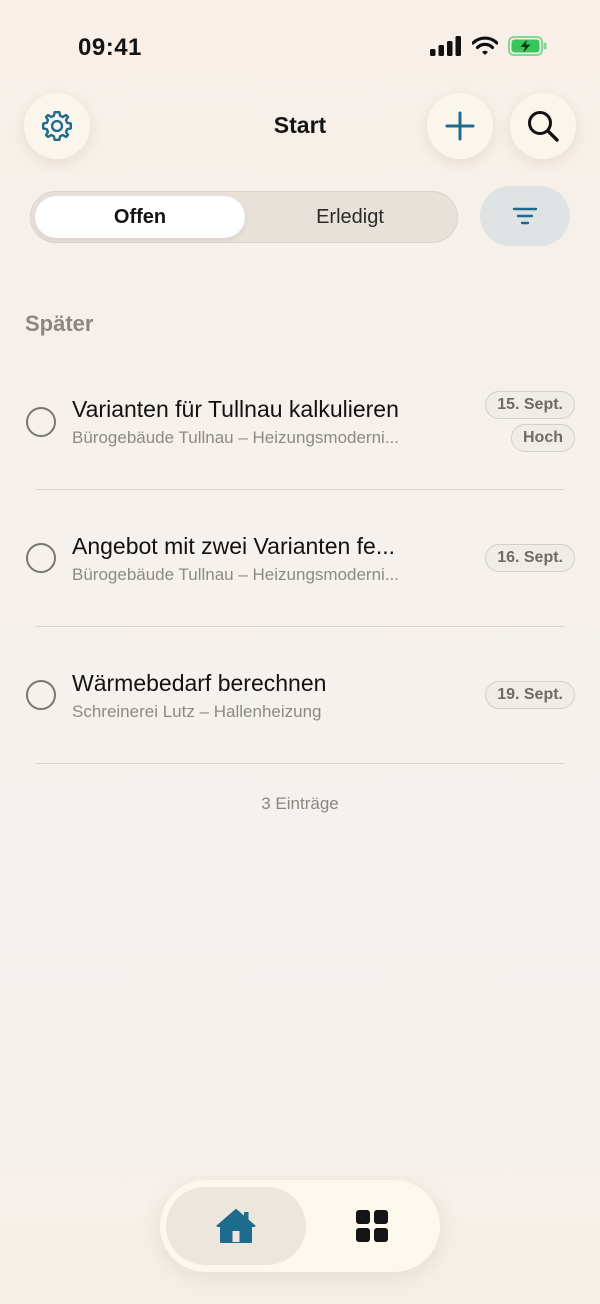 This screenshot has height=1304, width=600. What do you see at coordinates (59, 323) in the screenshot?
I see `section-title-later: Später` at bounding box center [59, 323].